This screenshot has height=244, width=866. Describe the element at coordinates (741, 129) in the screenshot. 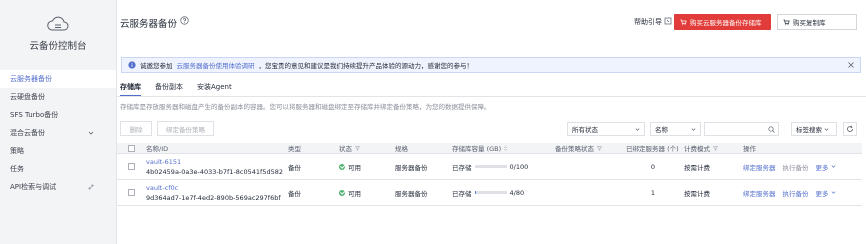

I see `search-input` at that location.